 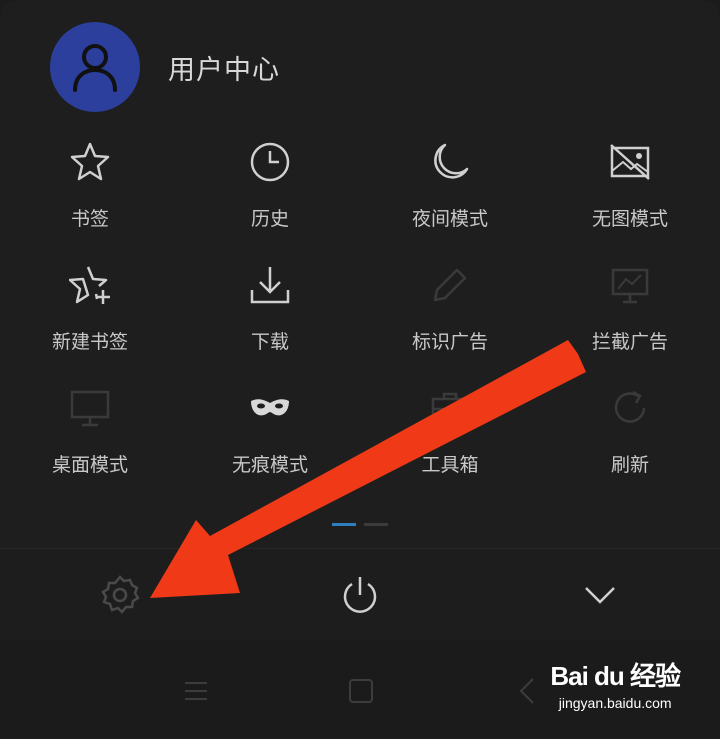 I want to click on menu-bottom-bar, so click(x=360, y=594).